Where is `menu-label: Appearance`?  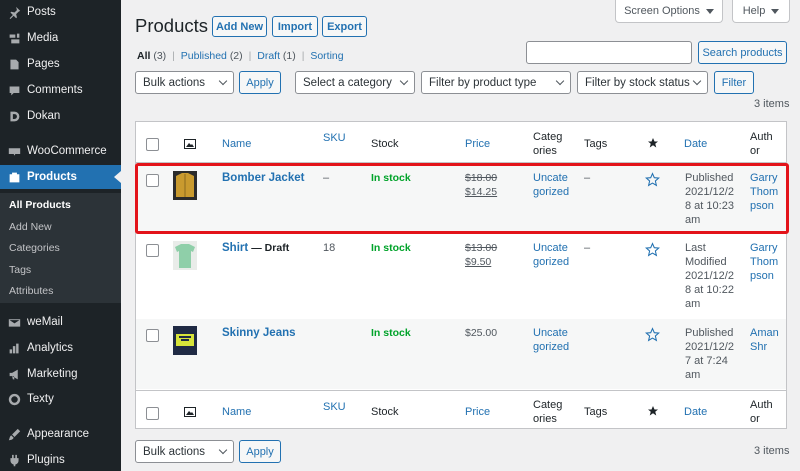 menu-label: Appearance is located at coordinates (58, 434).